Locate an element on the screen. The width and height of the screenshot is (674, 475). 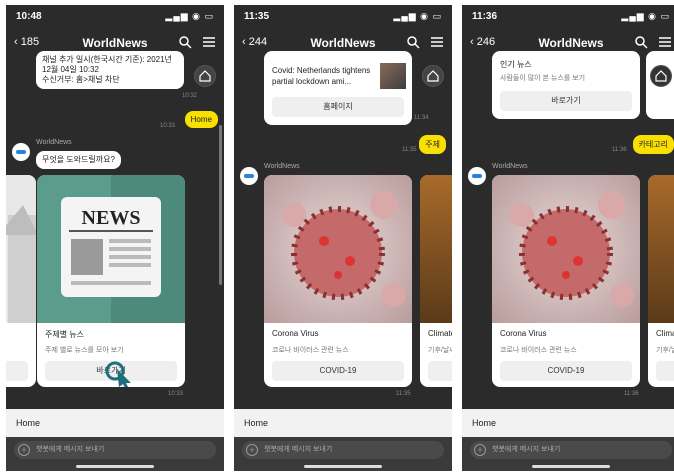
card-description: 사람들이 많이 본 뉴스를 보기 is located at coordinates (543, 78).